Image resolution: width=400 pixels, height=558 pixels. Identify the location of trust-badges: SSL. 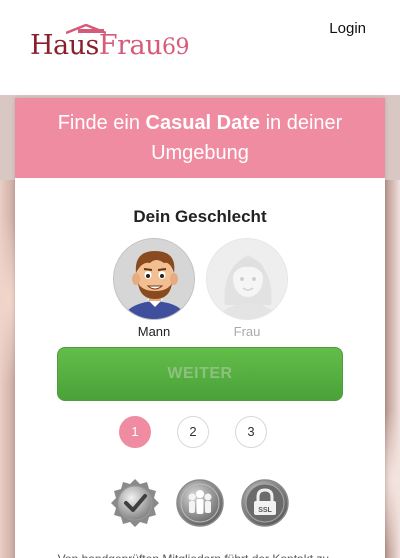
(200, 505).